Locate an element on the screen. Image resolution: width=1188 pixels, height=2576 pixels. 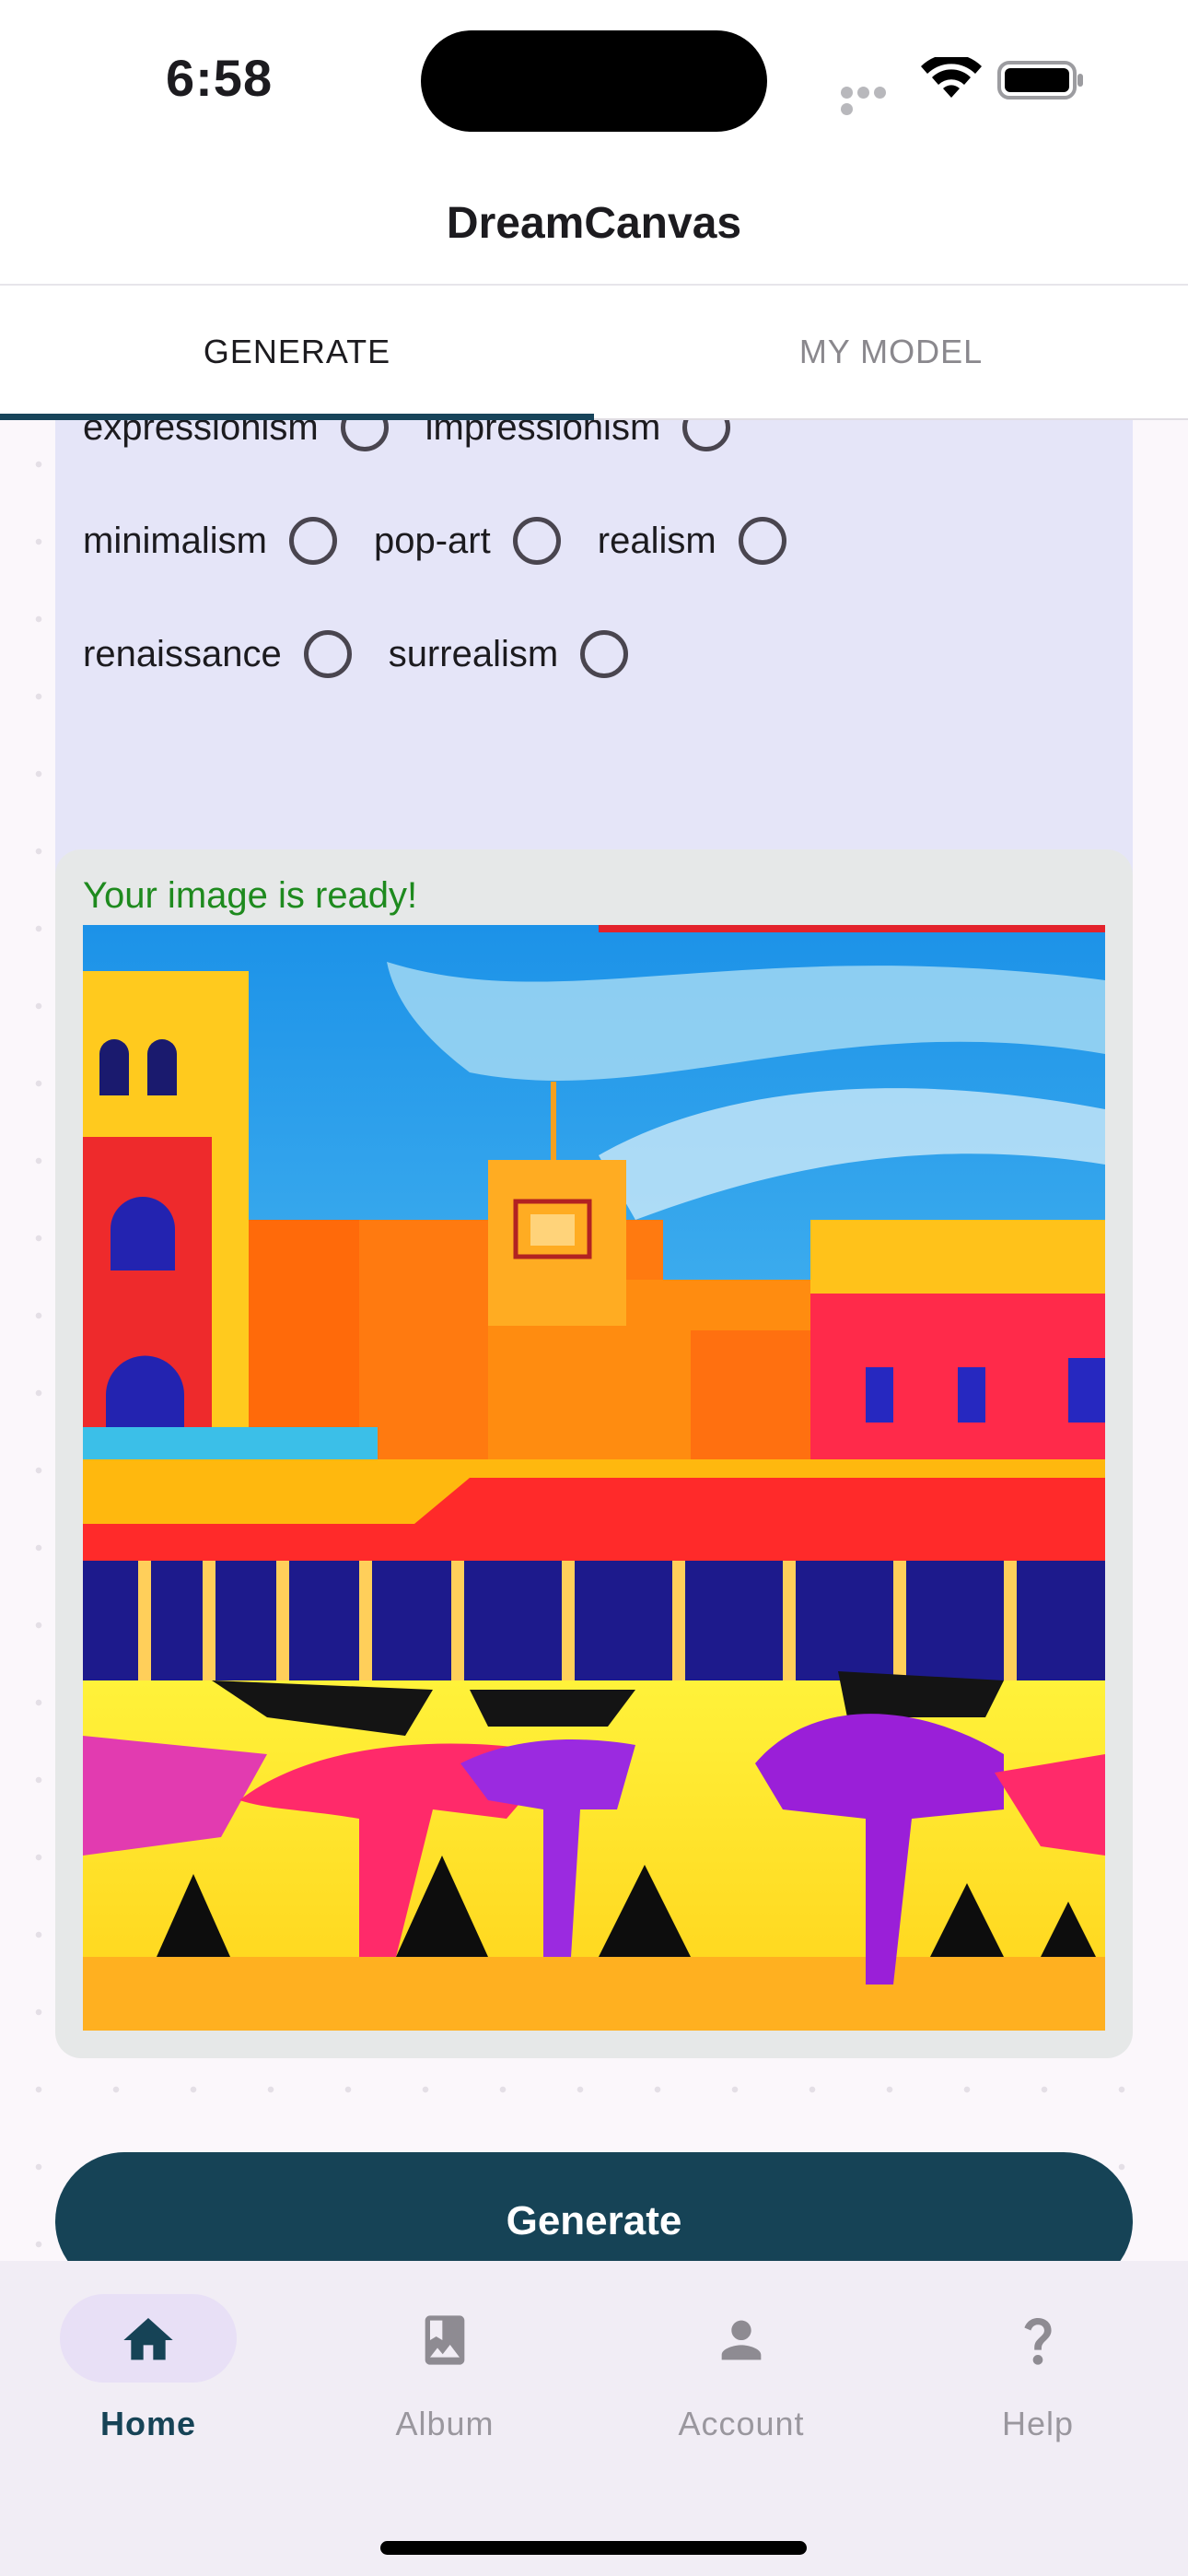
style-option-pop-art: pop-art is located at coordinates (468, 541).